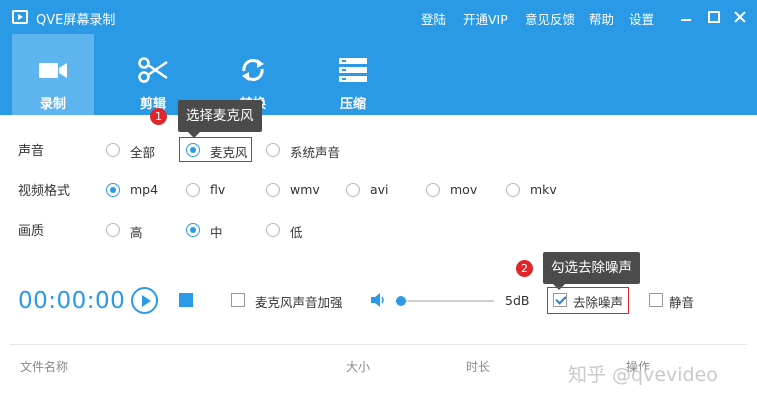  I want to click on convert-arrows-icon, so click(253, 70).